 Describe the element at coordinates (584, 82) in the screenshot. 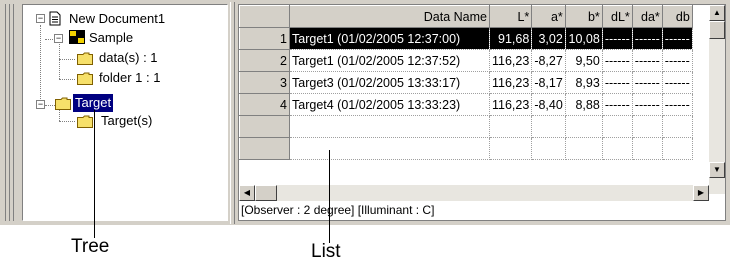

I see `cell-b: 8,93` at that location.